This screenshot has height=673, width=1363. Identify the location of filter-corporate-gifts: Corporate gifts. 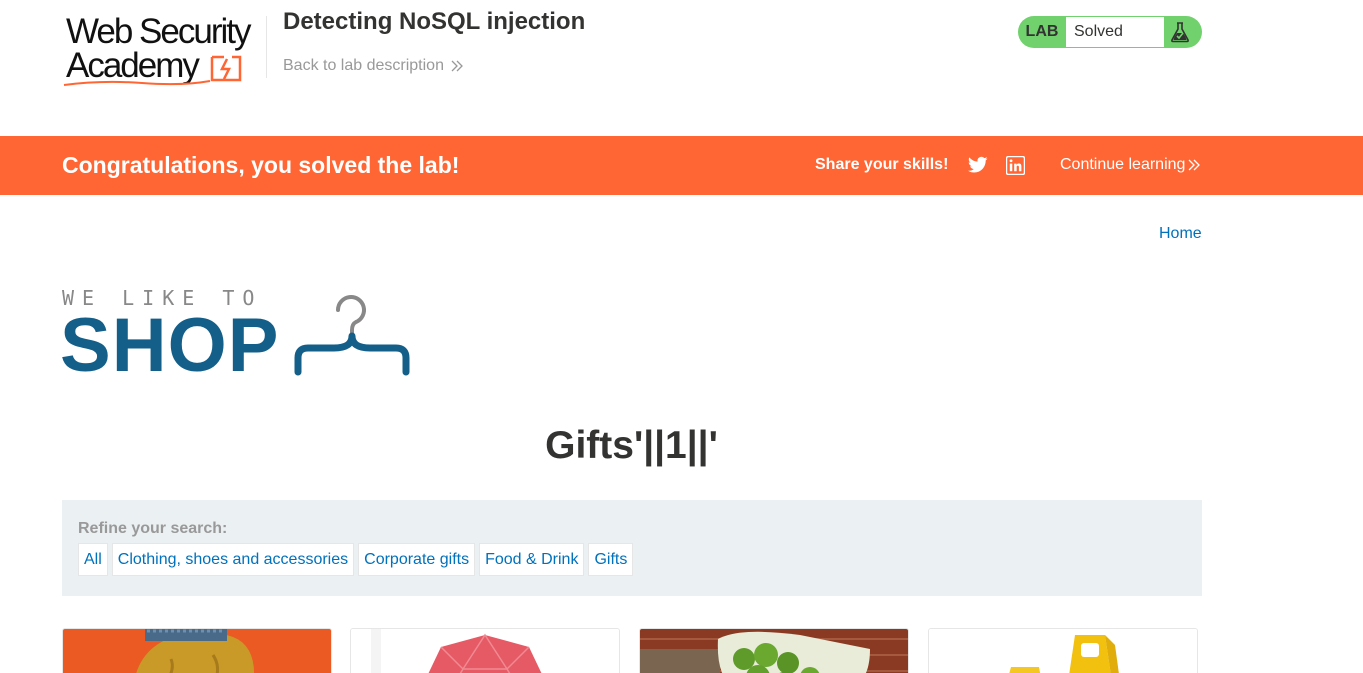
(417, 559).